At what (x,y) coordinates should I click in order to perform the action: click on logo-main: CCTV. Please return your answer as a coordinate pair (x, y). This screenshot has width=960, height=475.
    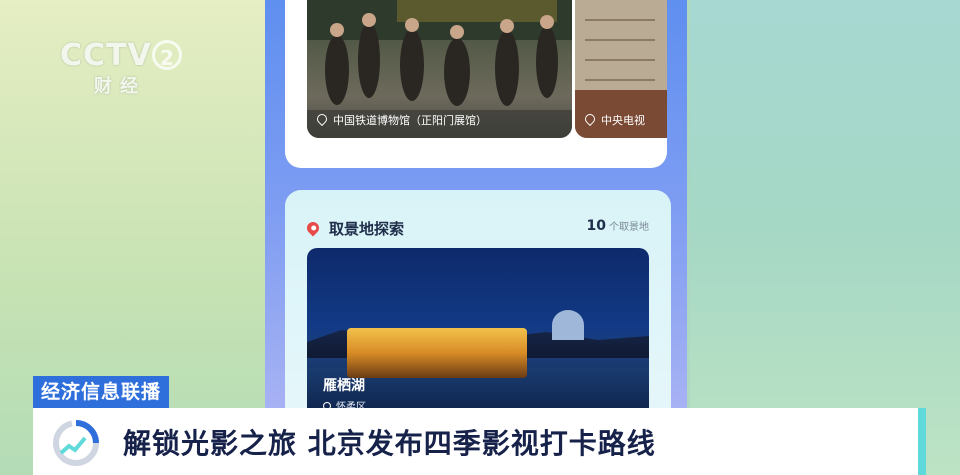
    Looking at the image, I should click on (106, 55).